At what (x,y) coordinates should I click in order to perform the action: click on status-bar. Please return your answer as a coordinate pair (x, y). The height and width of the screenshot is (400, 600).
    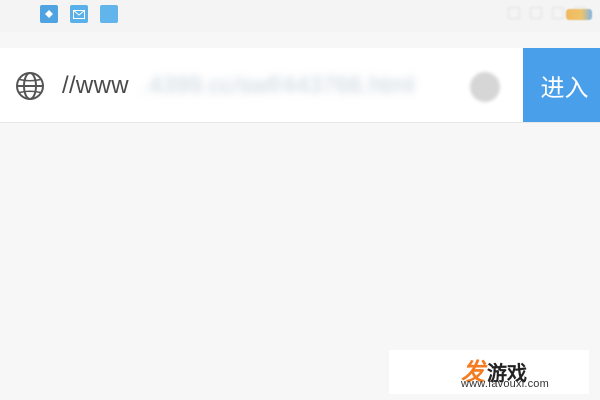
    Looking at the image, I should click on (300, 16).